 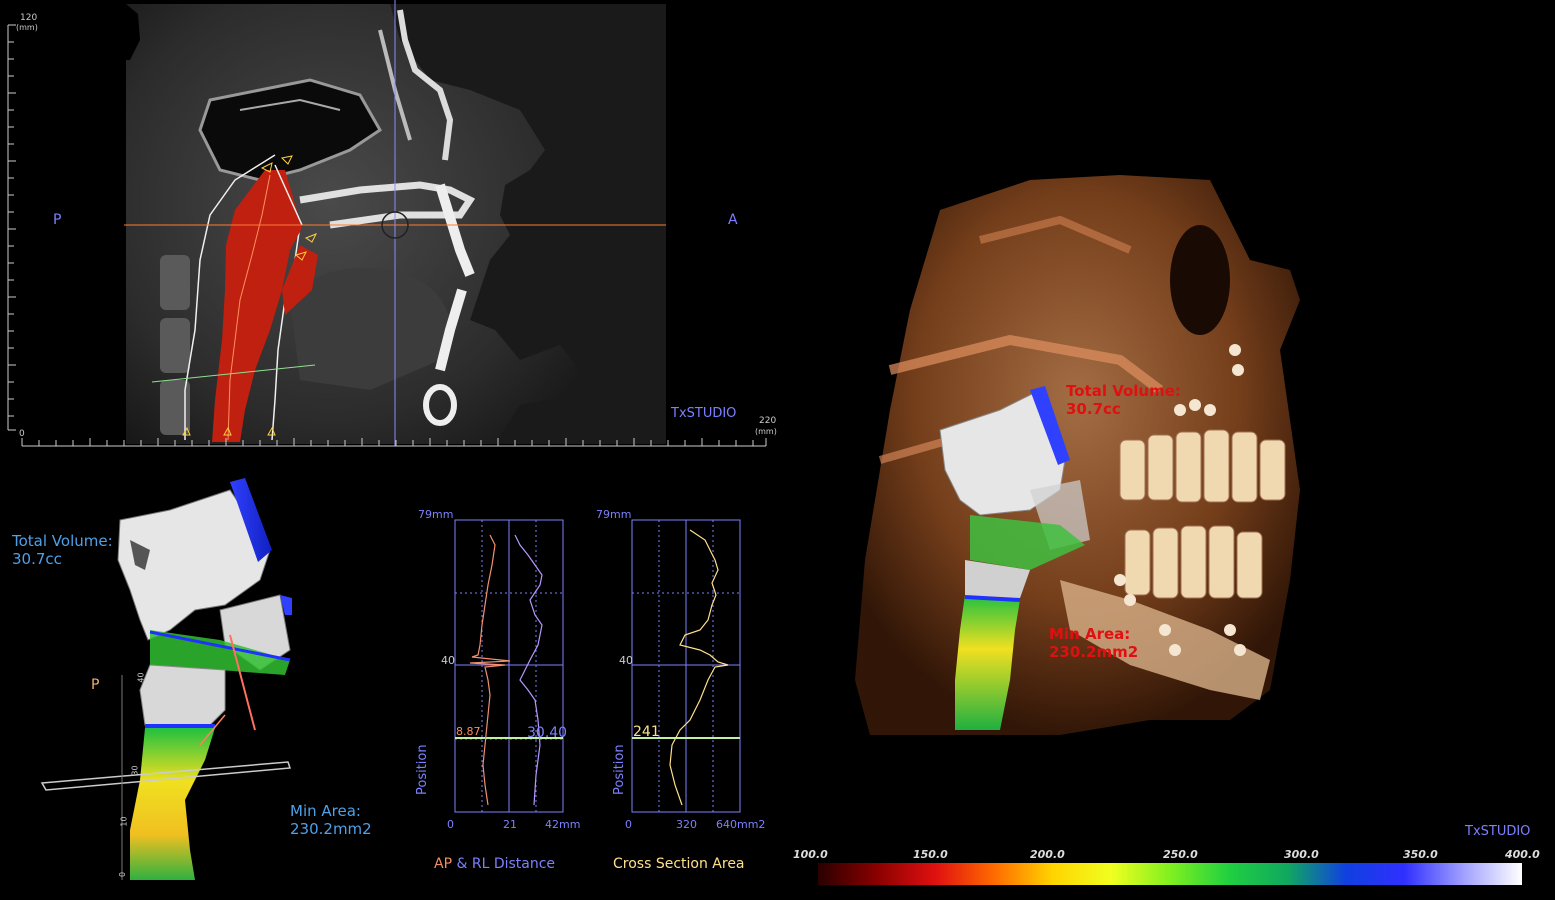 I want to click on colorbar-label-300: 300.0, so click(x=1301, y=854).